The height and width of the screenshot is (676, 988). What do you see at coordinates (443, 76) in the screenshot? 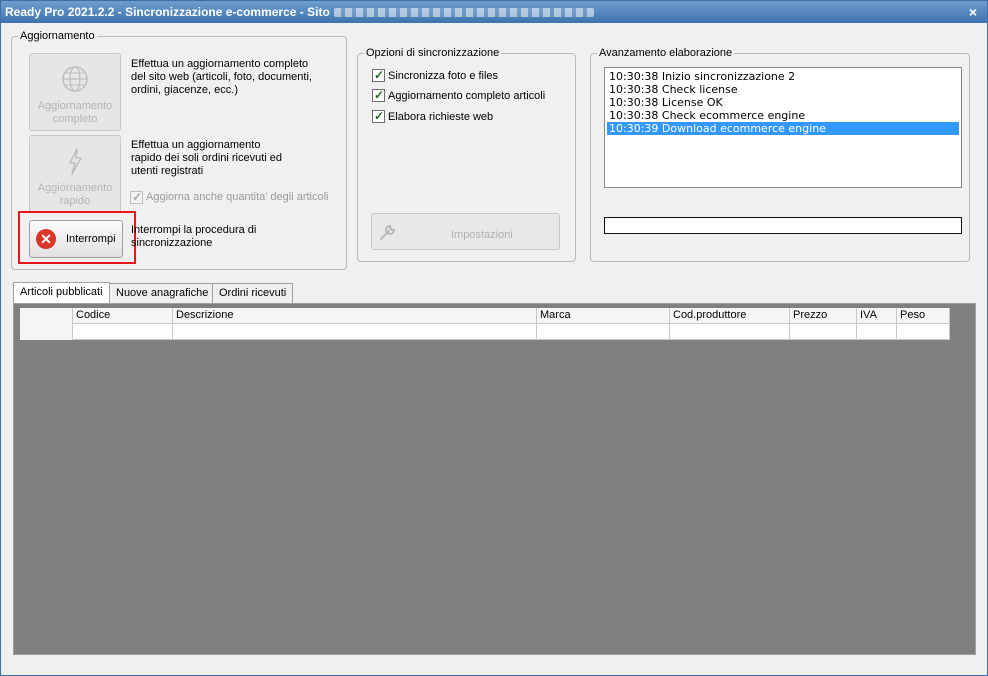
I see `sync-photos-label: Sincronizza foto e files` at bounding box center [443, 76].